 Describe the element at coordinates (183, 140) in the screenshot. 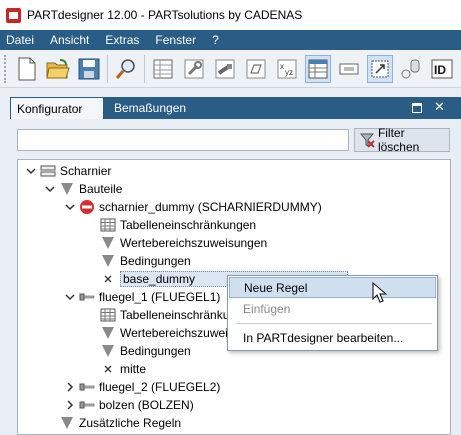

I see `search-input` at that location.